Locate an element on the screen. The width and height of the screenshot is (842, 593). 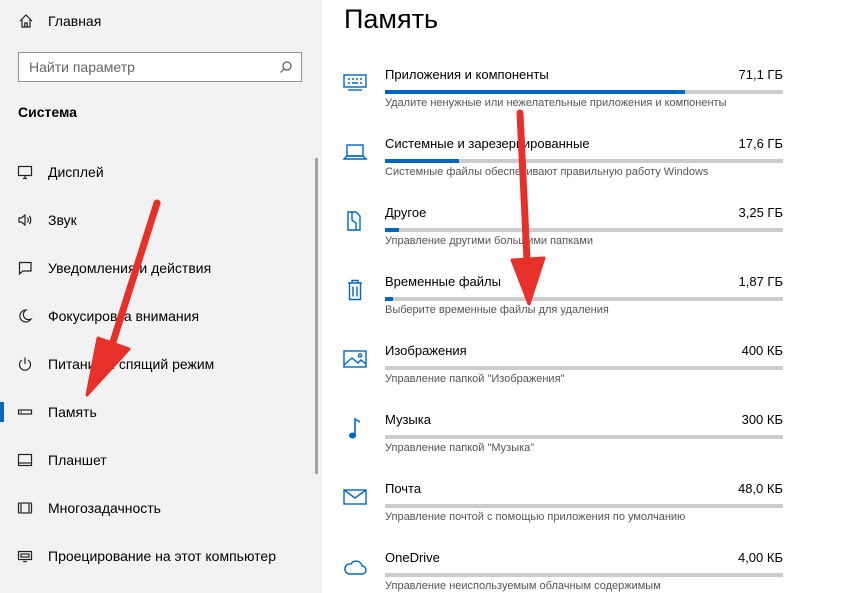
category-name: Почта is located at coordinates (403, 488).